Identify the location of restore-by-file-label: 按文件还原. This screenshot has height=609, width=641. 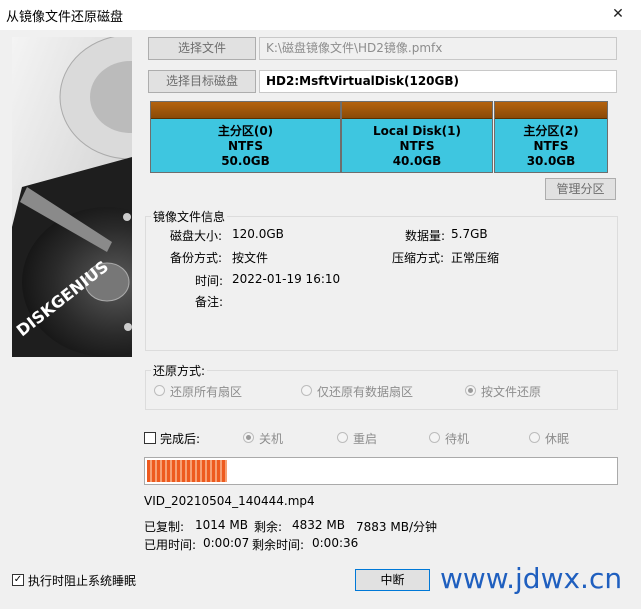
(511, 391).